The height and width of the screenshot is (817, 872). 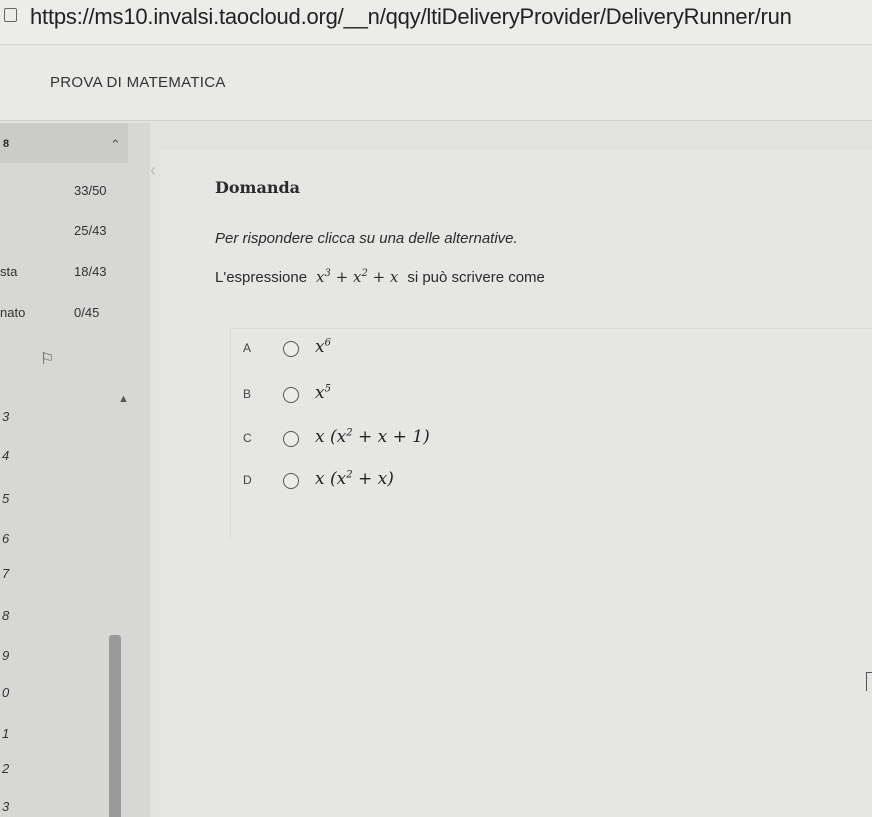 What do you see at coordinates (5, 615) in the screenshot?
I see `question-number: 8` at bounding box center [5, 615].